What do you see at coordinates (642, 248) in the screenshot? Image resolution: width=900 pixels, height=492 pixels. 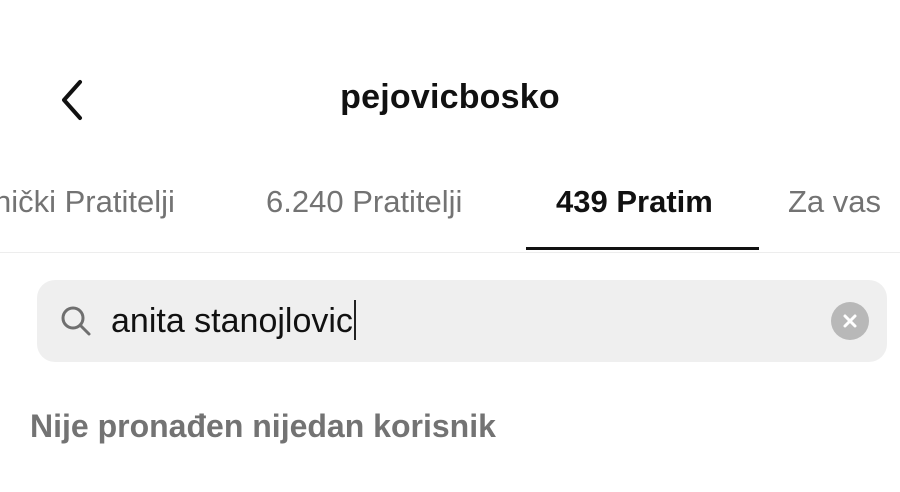 I see `active-tab-indicator` at bounding box center [642, 248].